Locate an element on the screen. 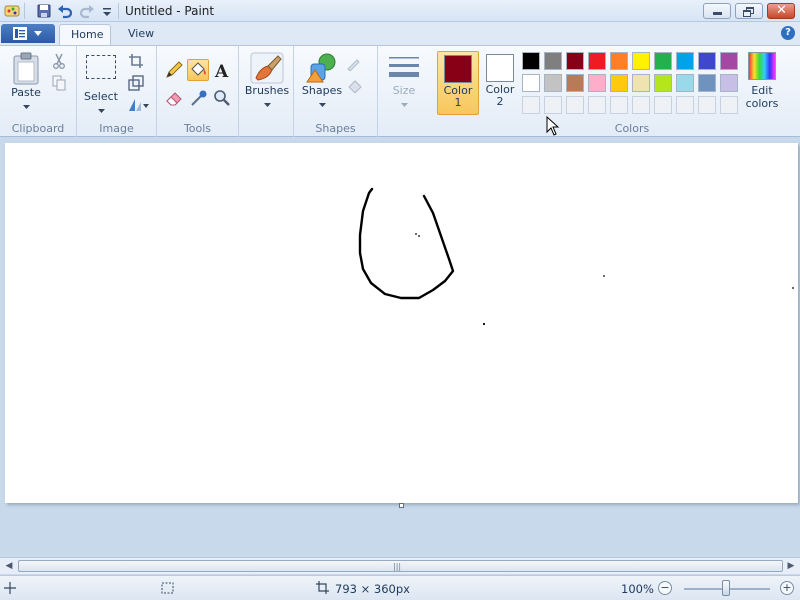 The width and height of the screenshot is (800, 600). paste-button: Paste is located at coordinates (26, 83).